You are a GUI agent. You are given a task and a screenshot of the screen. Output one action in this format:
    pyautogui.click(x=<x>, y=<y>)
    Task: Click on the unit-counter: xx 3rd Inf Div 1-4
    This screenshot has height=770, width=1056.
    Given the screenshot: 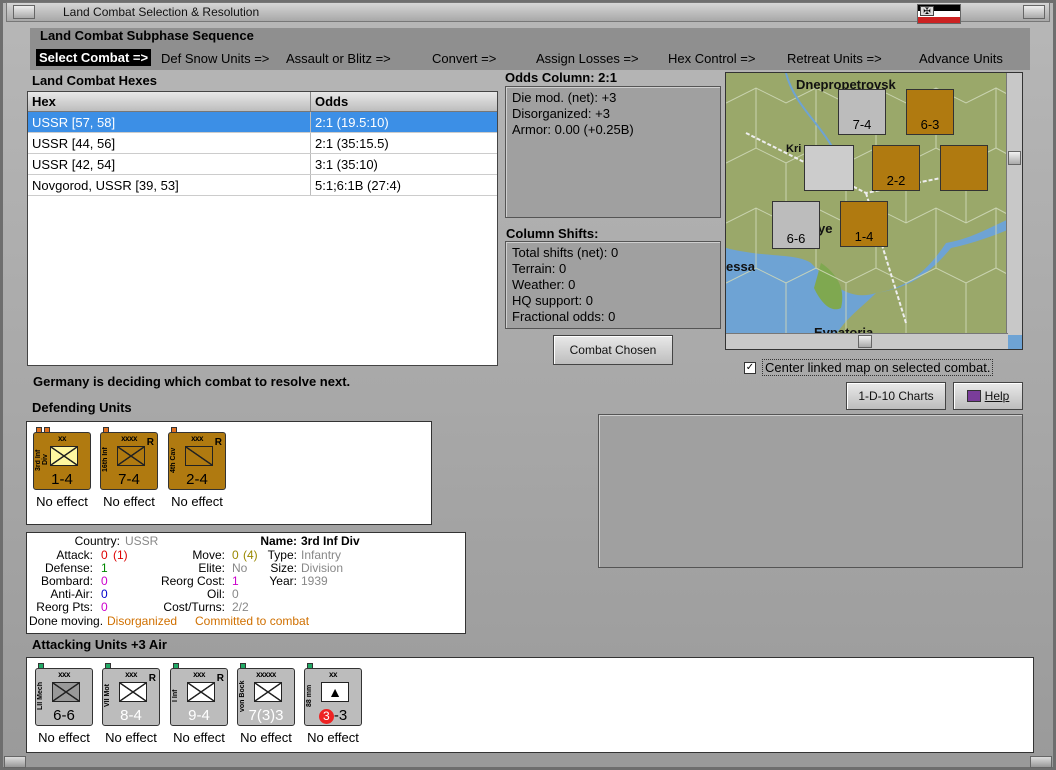 What is the action you would take?
    pyautogui.click(x=62, y=458)
    